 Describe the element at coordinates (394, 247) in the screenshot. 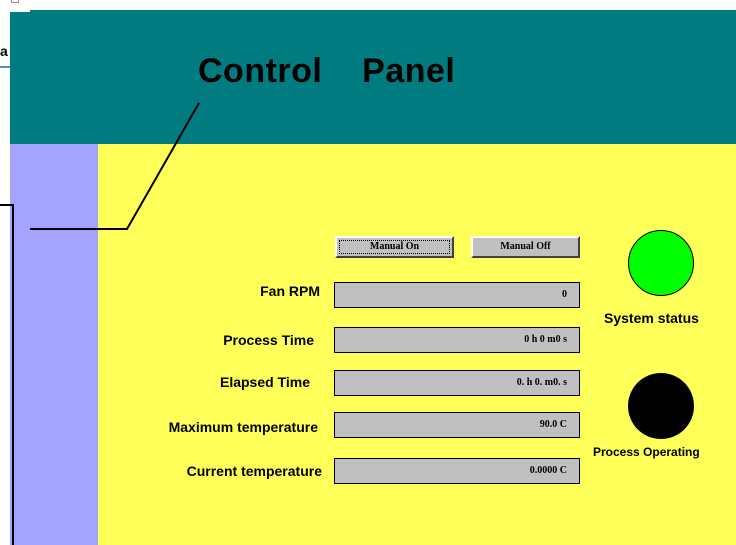

I see `manual-on-button: Manual On` at that location.